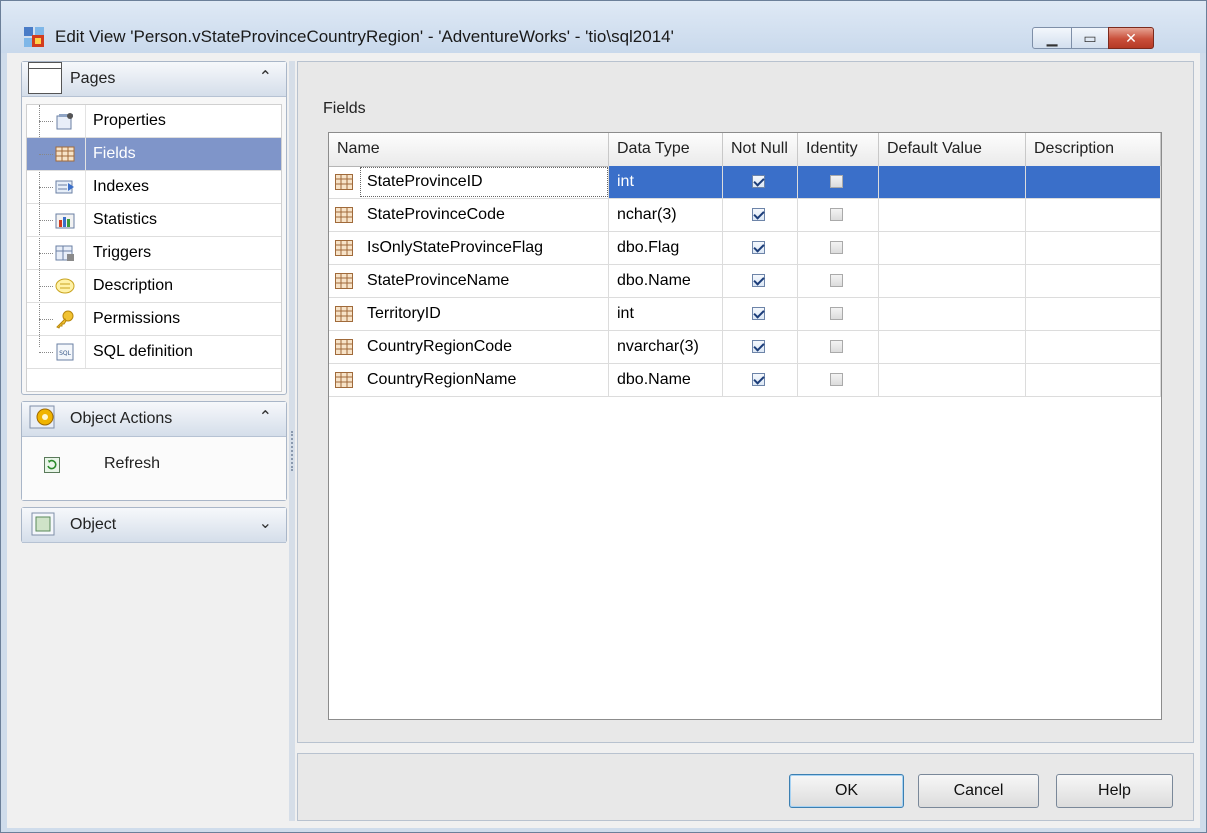  I want to click on nav-item-sql-definition: SQL SQL definition, so click(154, 352).